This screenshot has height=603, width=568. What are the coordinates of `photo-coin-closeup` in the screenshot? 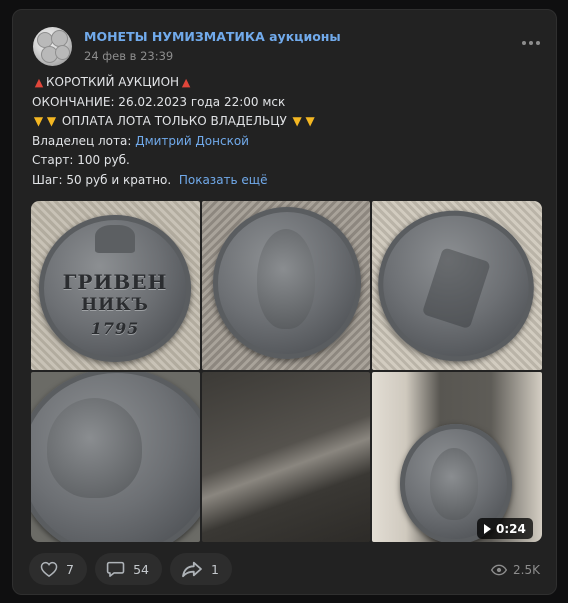 It's located at (115, 457).